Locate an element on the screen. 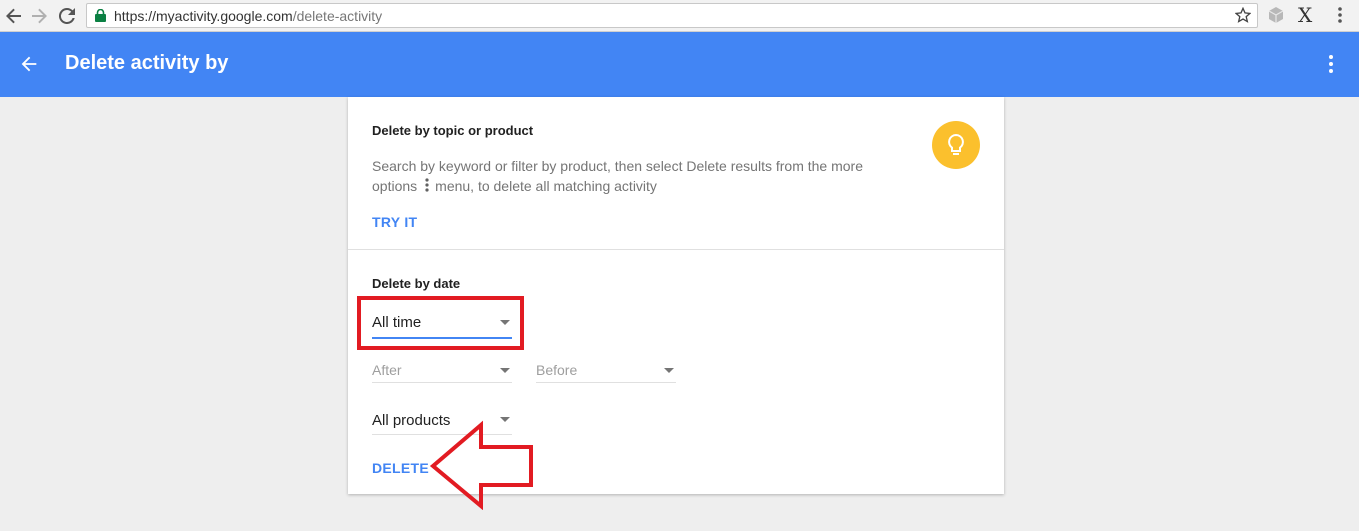  browser-reload-icon is located at coordinates (67, 16).